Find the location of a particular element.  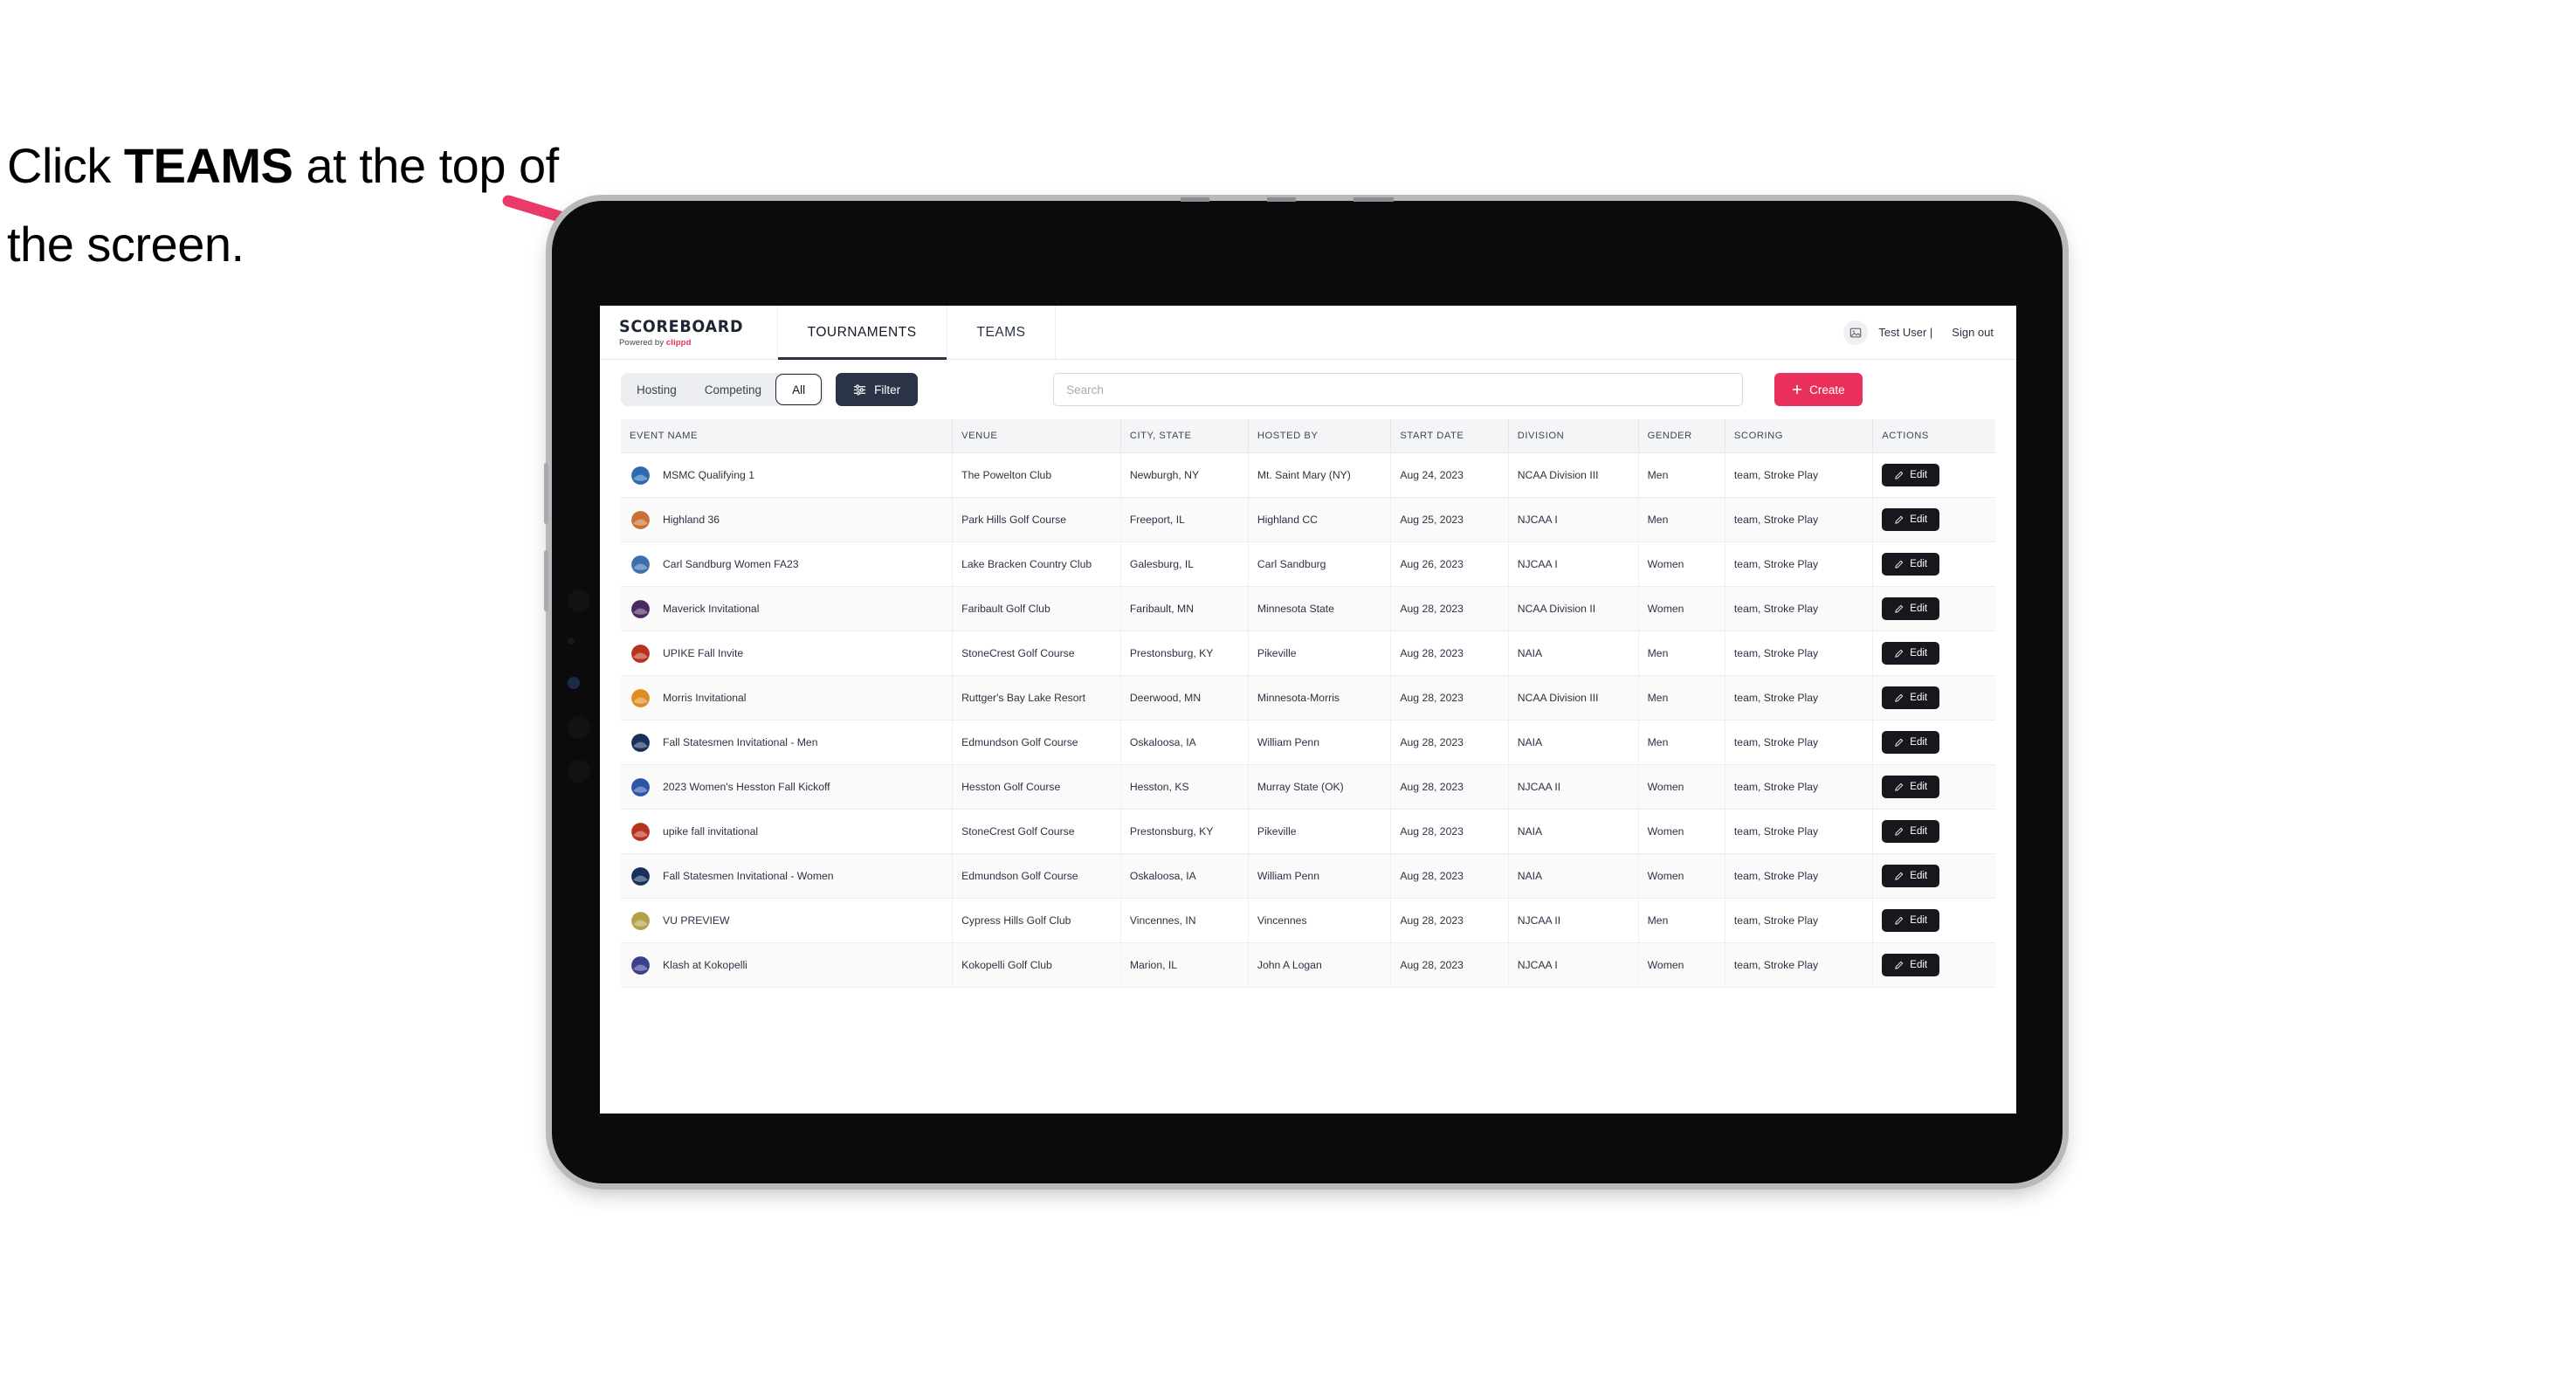

cell-hosted-by: Minnesota State is located at coordinates (1320, 608).